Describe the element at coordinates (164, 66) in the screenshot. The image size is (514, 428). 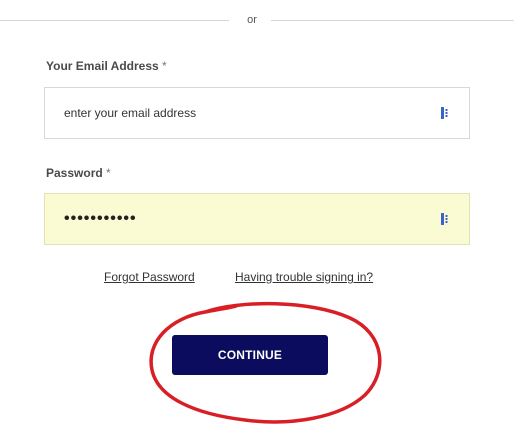
I see `email-required-mark: *` at that location.